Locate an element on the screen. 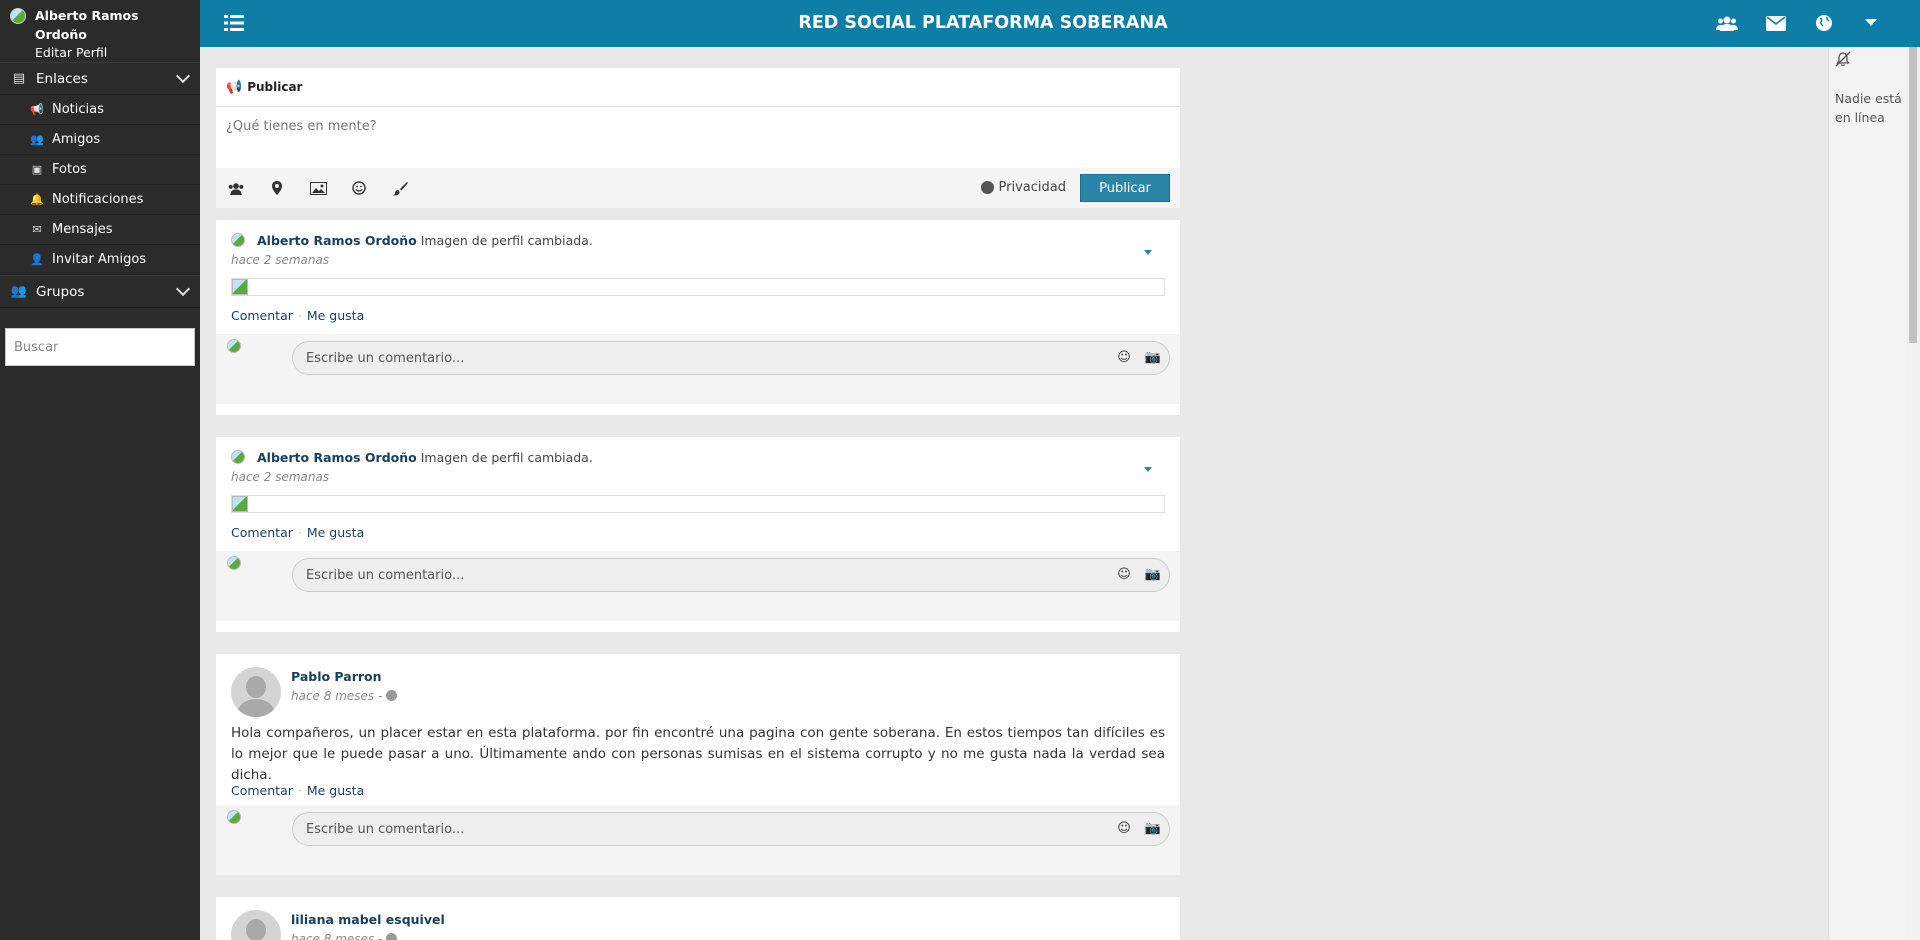  sidebar-item-mensajes: ✉ Mensajes is located at coordinates (100, 230).